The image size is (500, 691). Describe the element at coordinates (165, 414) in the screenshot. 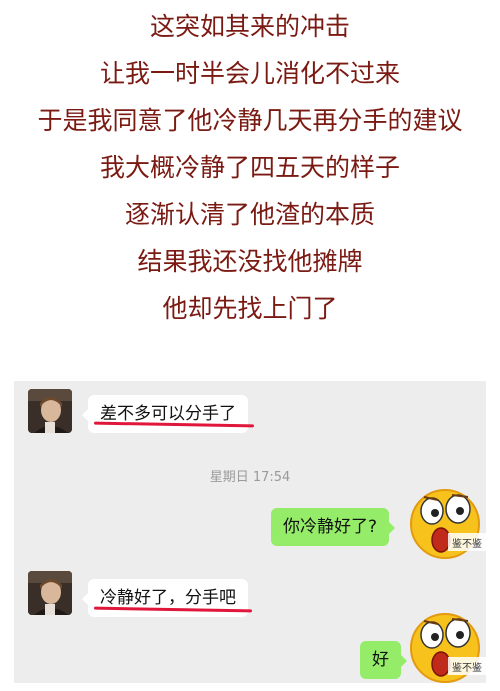

I see `incoming-message-bubble: 差不多可以分手了` at that location.